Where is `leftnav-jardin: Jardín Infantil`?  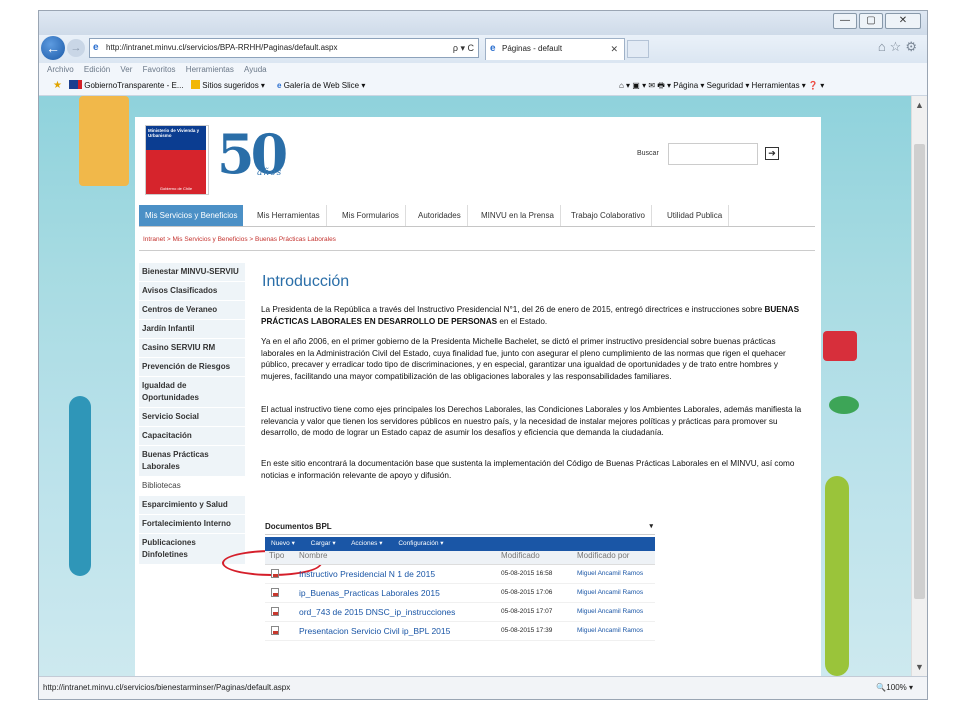
leftnav-jardin: Jardín Infantil is located at coordinates (192, 329).